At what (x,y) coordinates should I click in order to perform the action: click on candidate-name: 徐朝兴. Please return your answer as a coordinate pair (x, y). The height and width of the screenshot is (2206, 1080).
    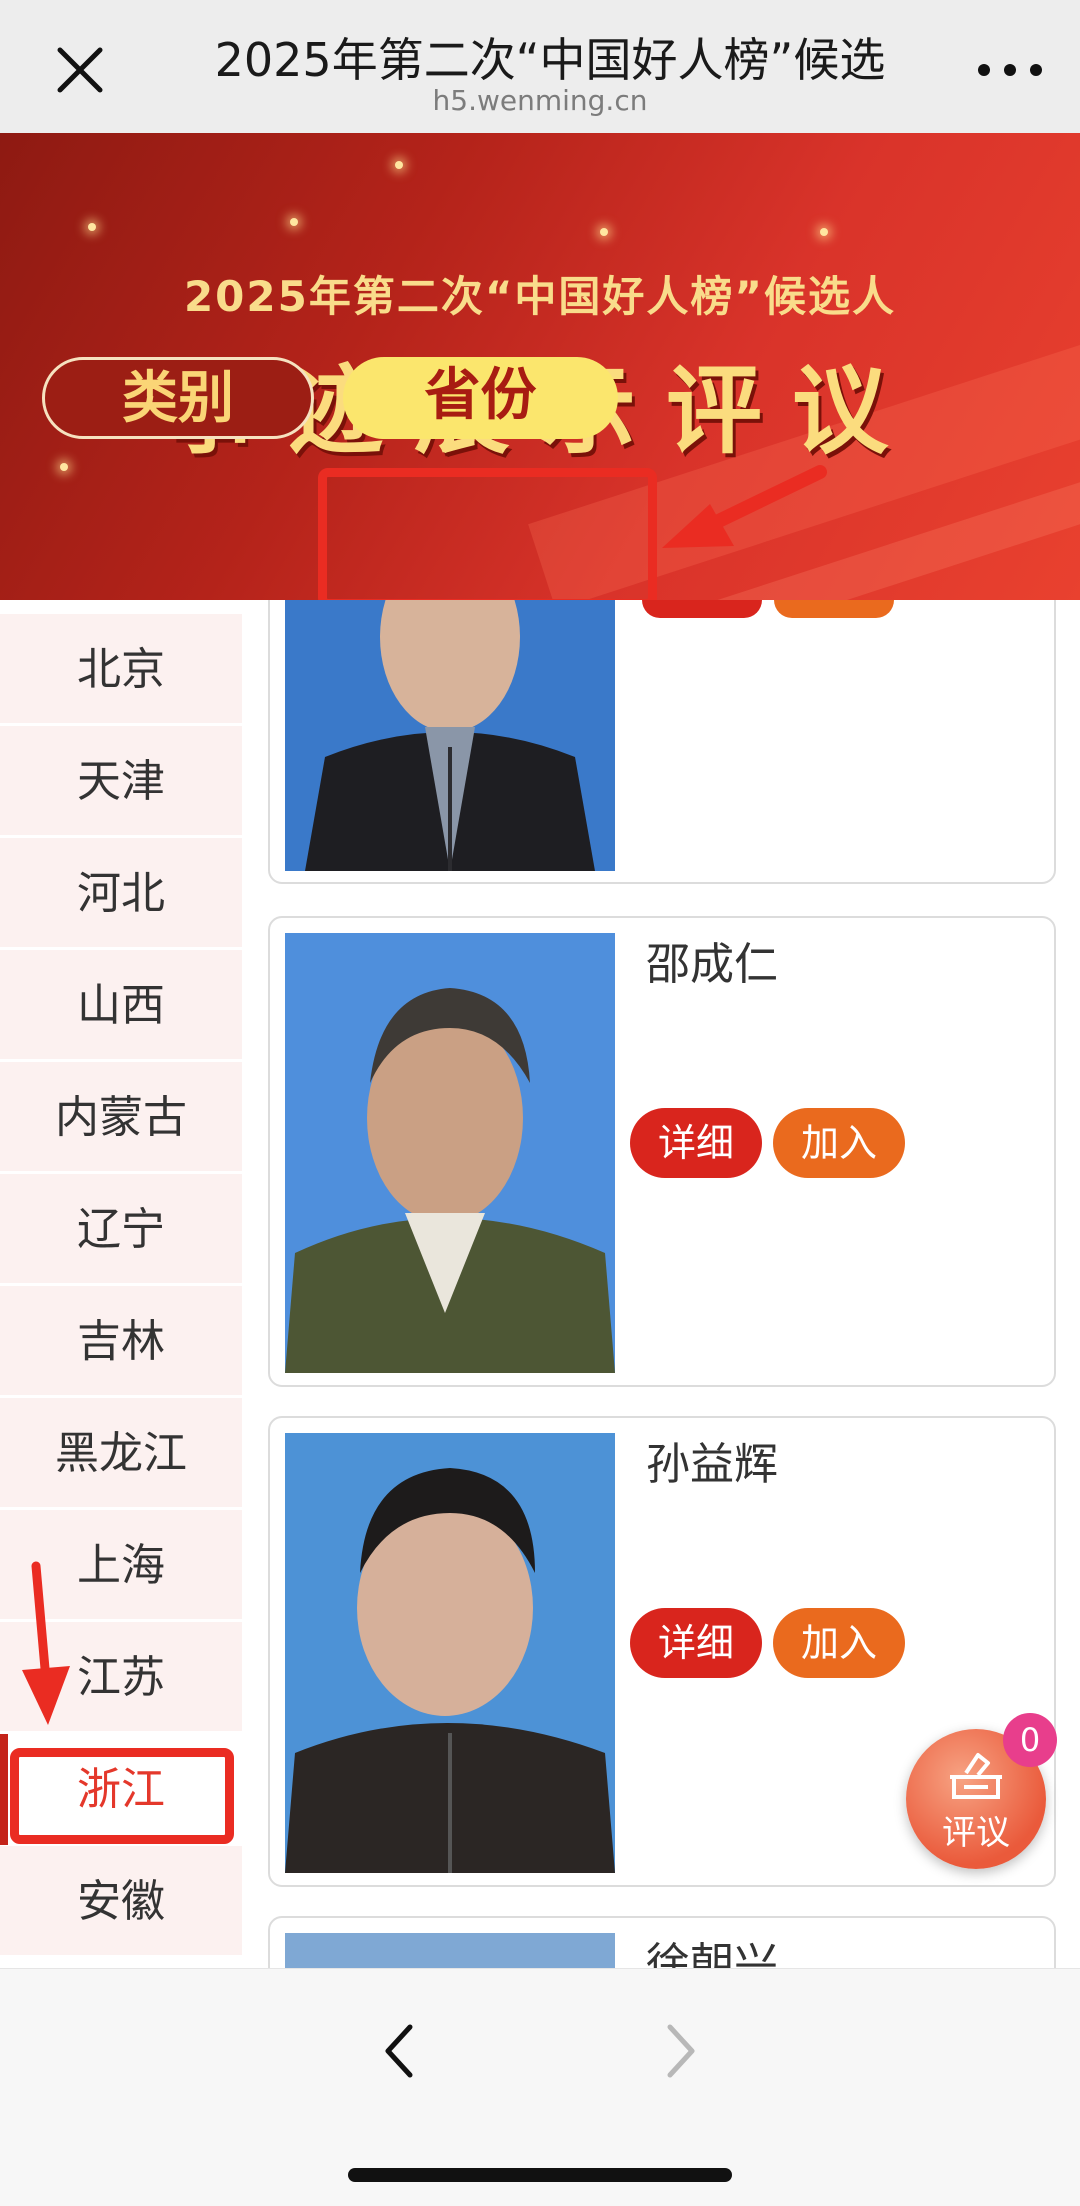
    Looking at the image, I should click on (712, 1953).